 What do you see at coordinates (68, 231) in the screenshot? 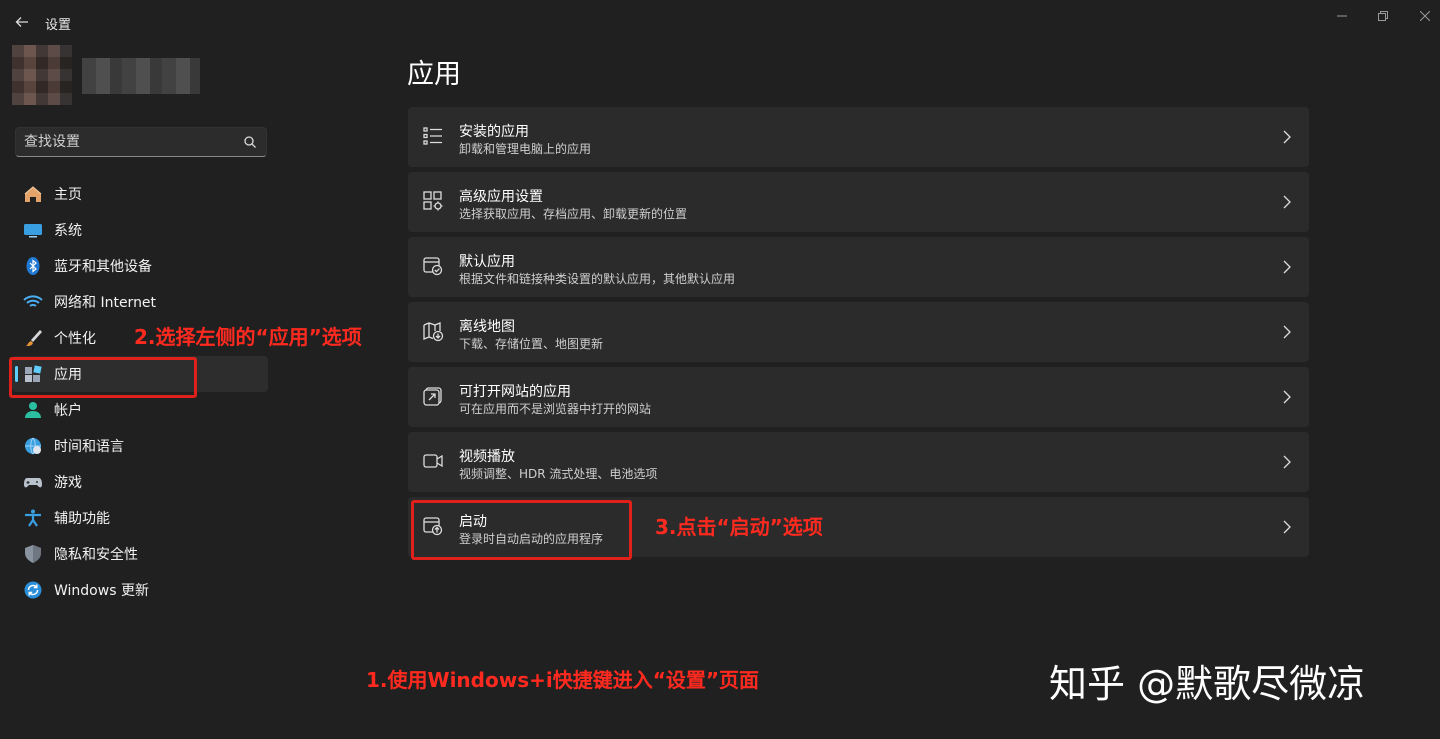
I see `sidebar-item-label: 系统` at bounding box center [68, 231].